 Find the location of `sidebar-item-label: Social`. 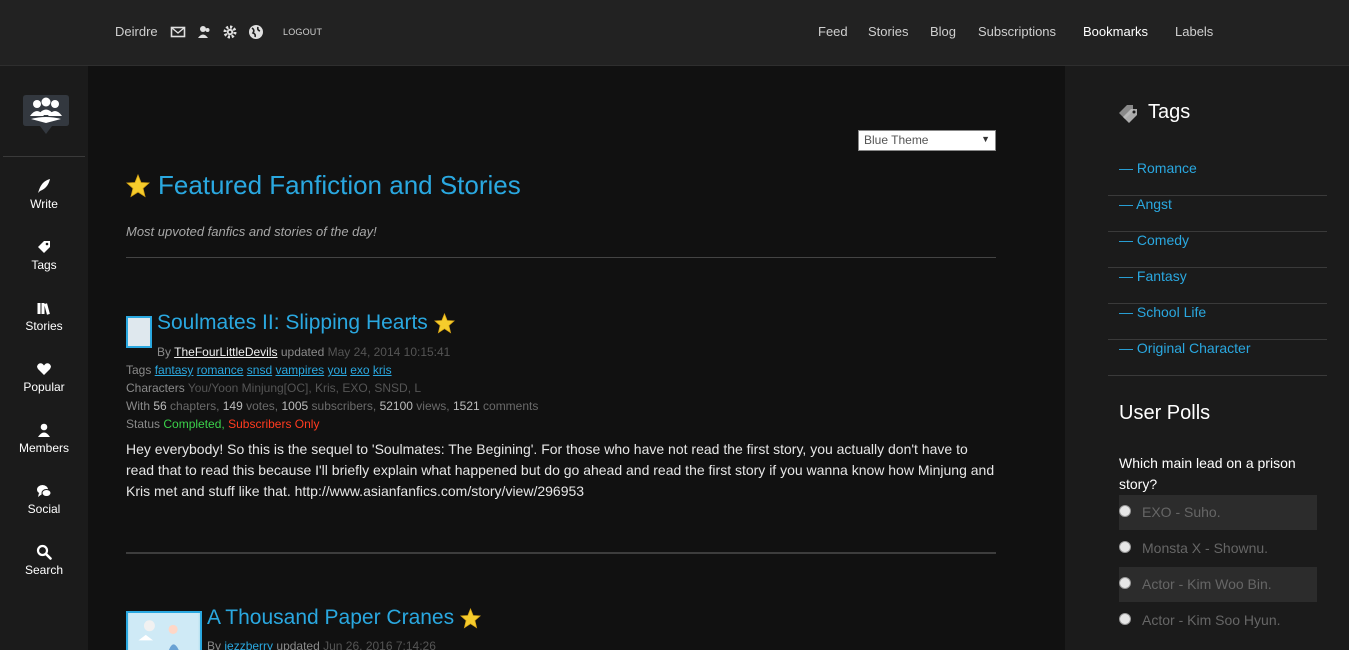

sidebar-item-label: Social is located at coordinates (44, 509).